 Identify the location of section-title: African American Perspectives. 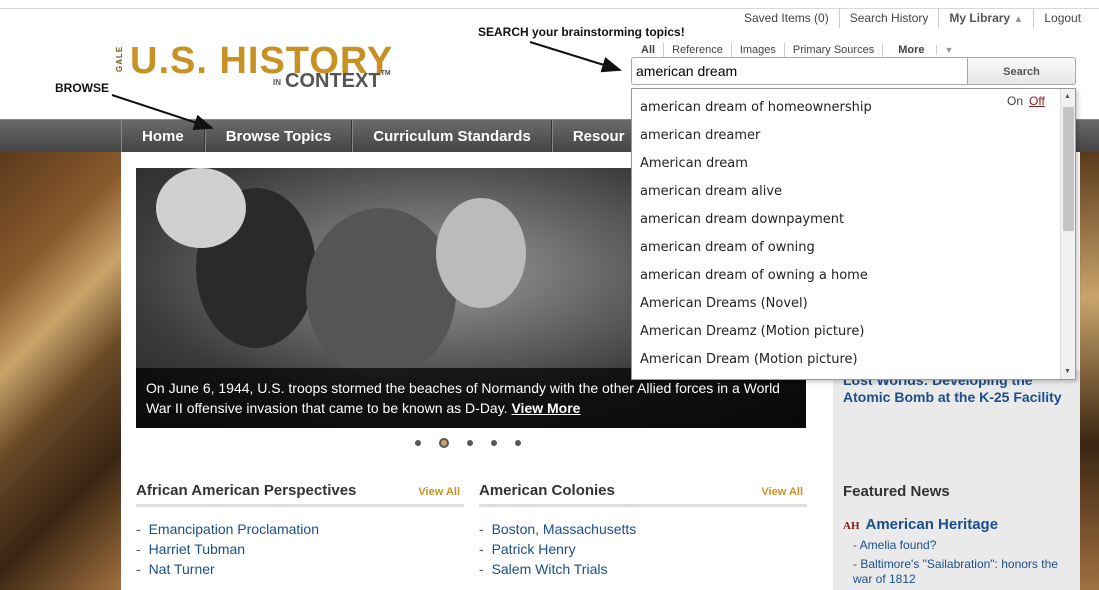
(300, 494).